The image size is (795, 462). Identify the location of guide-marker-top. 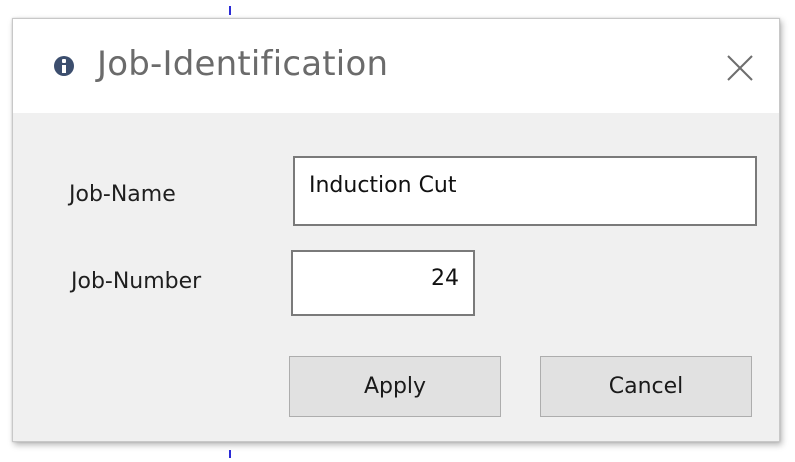
(230, 10).